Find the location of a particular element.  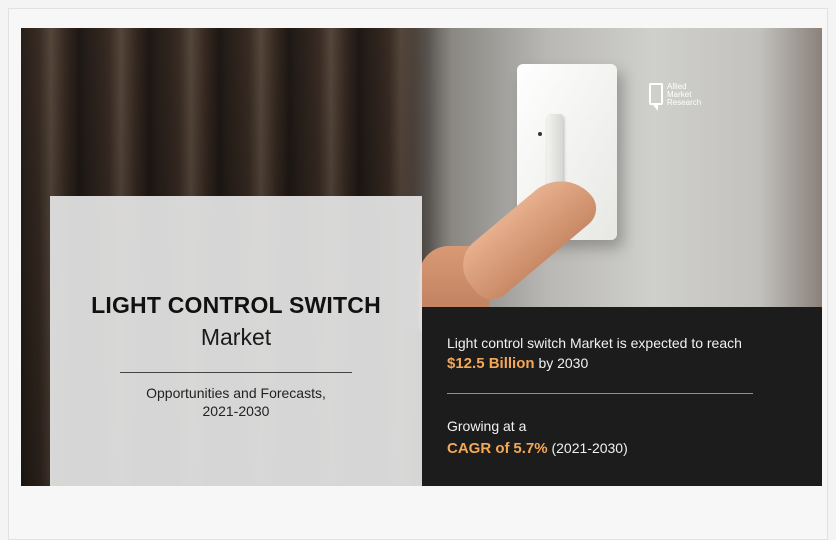

title-divider is located at coordinates (236, 372).